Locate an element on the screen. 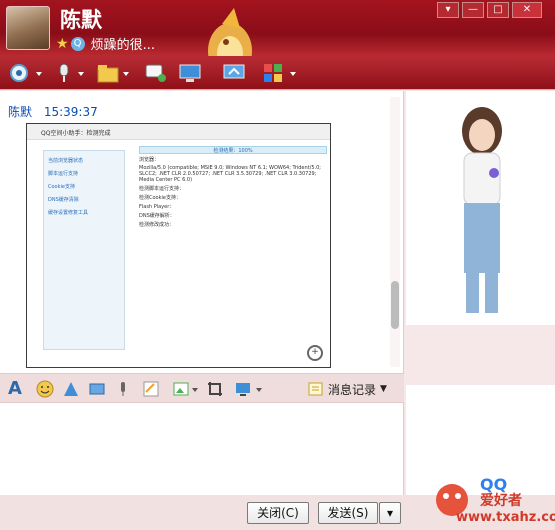 This screenshot has height=530, width=555. image-line: 检测脚本运行支持： is located at coordinates (162, 189).